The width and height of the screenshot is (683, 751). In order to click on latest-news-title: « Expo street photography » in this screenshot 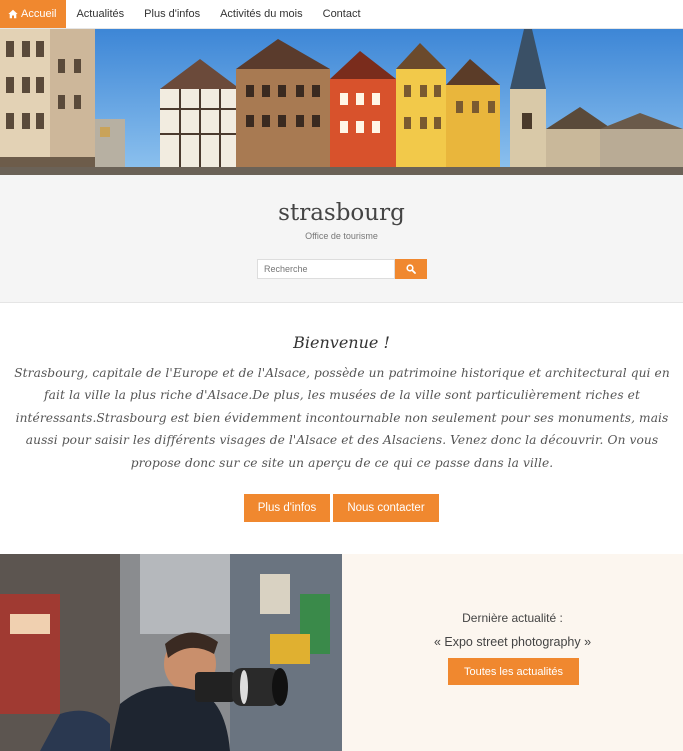, I will do `click(512, 642)`.